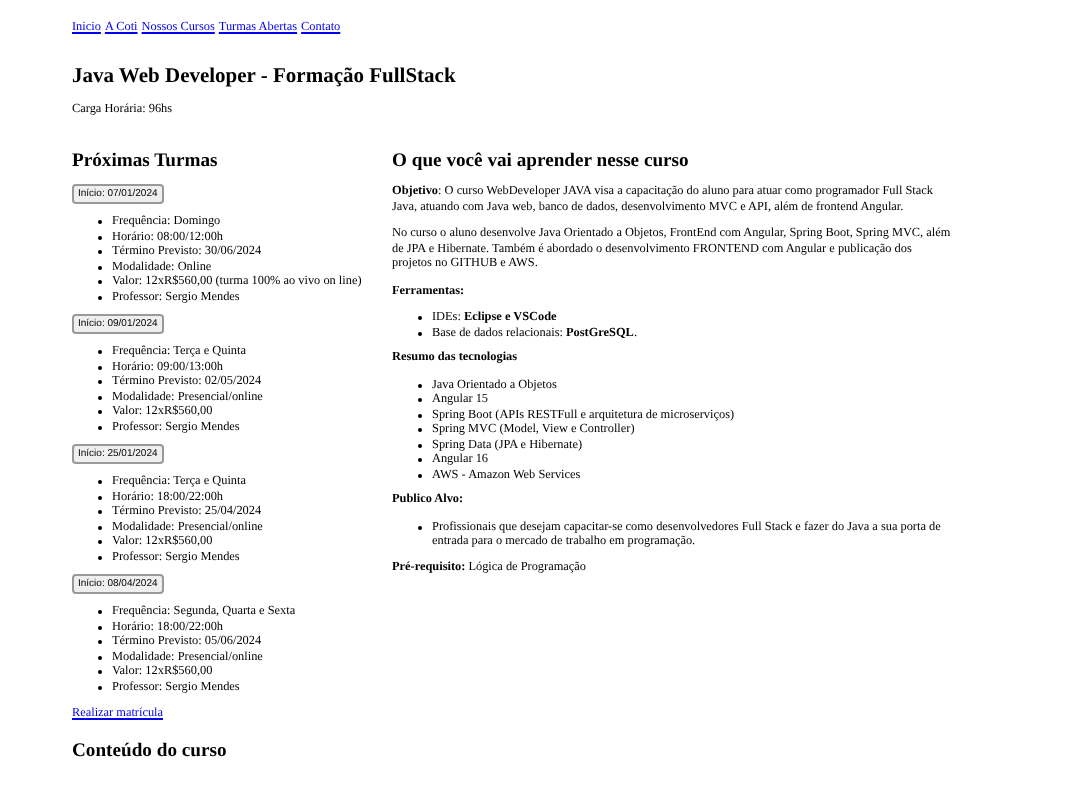 This screenshot has width=1080, height=810. Describe the element at coordinates (541, 161) in the screenshot. I see `section-heading: O que você vai aprender nesse curso` at that location.